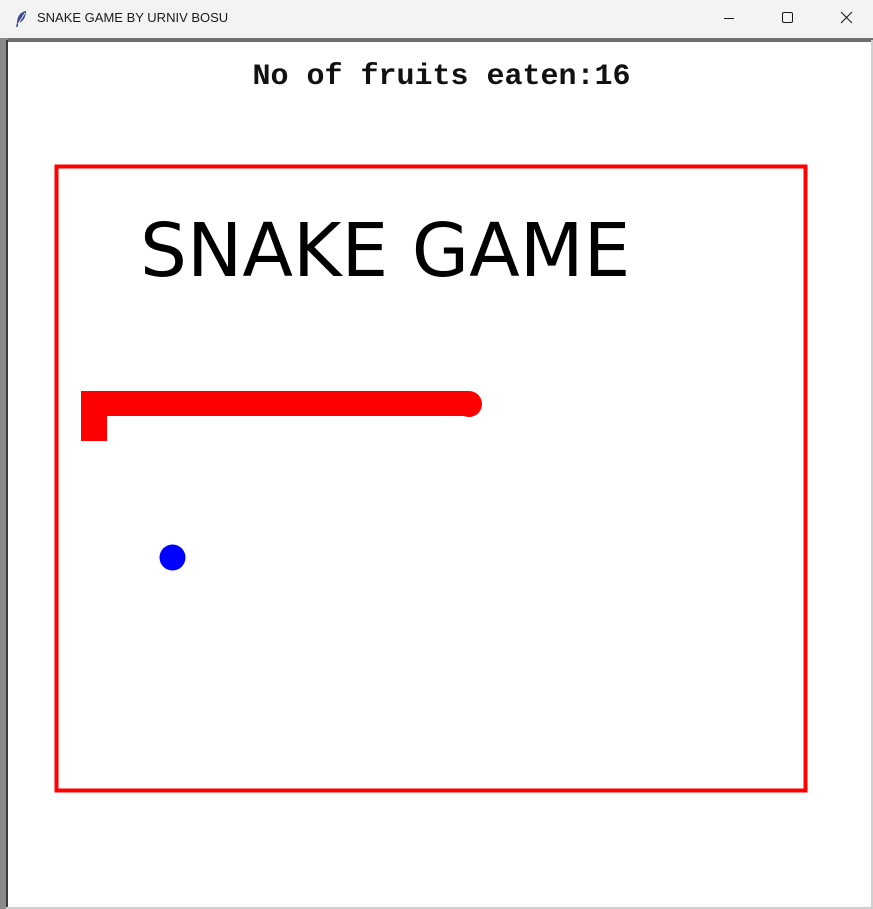 This screenshot has height=909, width=873. What do you see at coordinates (469, 404) in the screenshot?
I see `snake-head` at bounding box center [469, 404].